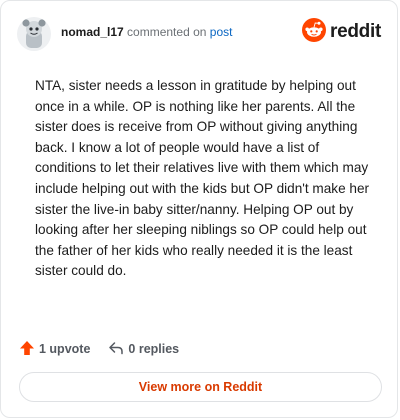 Image resolution: width=400 pixels, height=420 pixels. Describe the element at coordinates (154, 349) in the screenshot. I see `replies-count: 0 replies` at that location.